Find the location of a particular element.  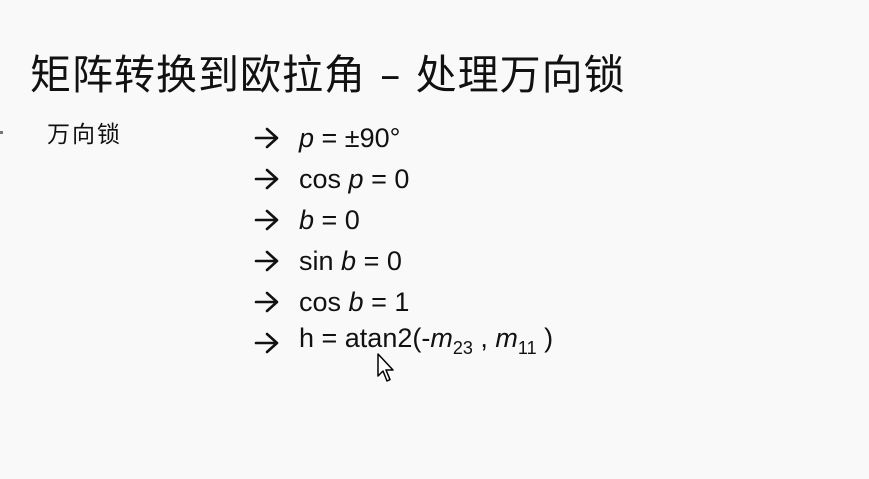

topic-label: 万向锁 is located at coordinates (84, 135).